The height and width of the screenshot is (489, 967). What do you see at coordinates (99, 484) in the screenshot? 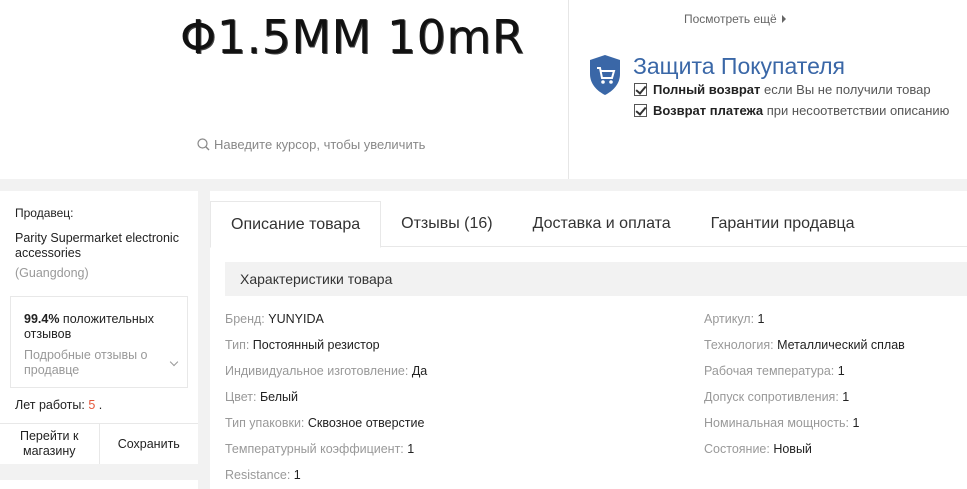
I see `next-card` at bounding box center [99, 484].